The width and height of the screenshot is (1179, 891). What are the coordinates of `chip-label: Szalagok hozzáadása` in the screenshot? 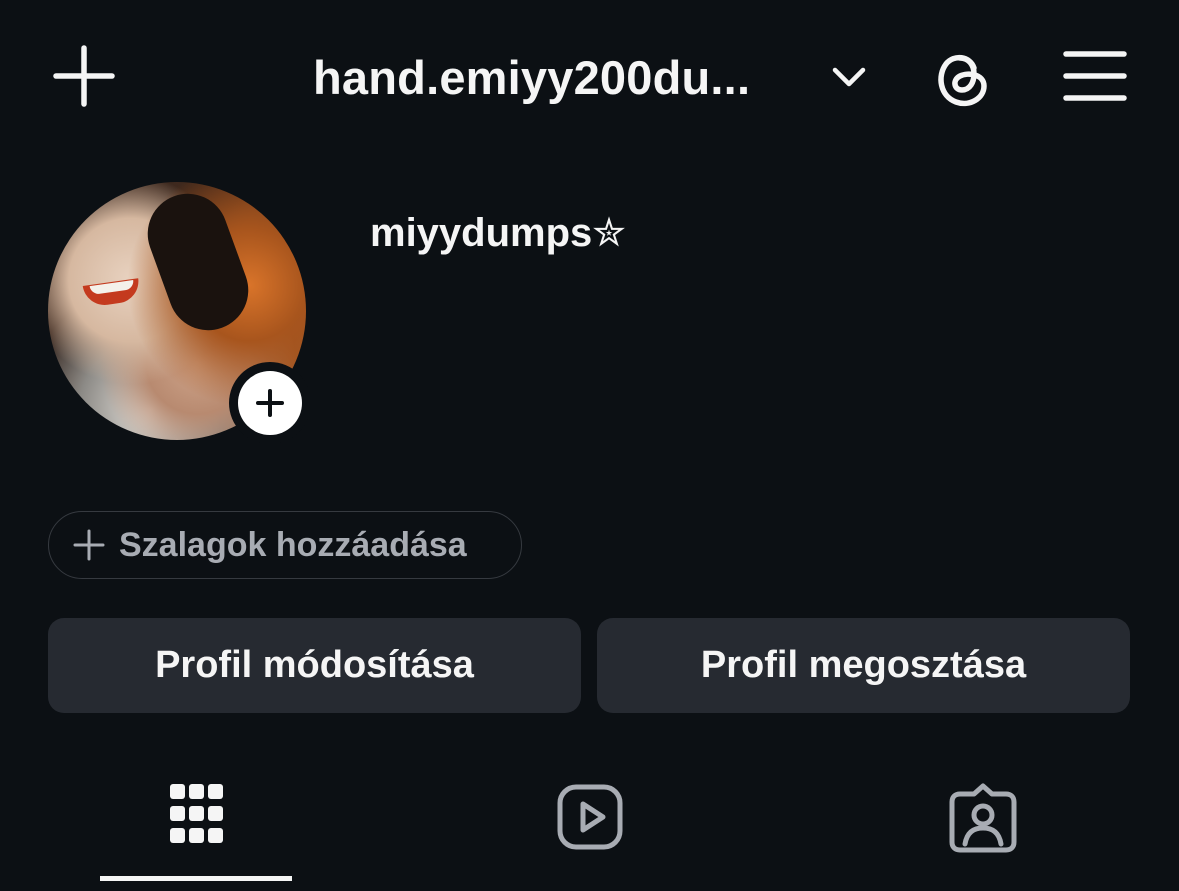 It's located at (293, 544).